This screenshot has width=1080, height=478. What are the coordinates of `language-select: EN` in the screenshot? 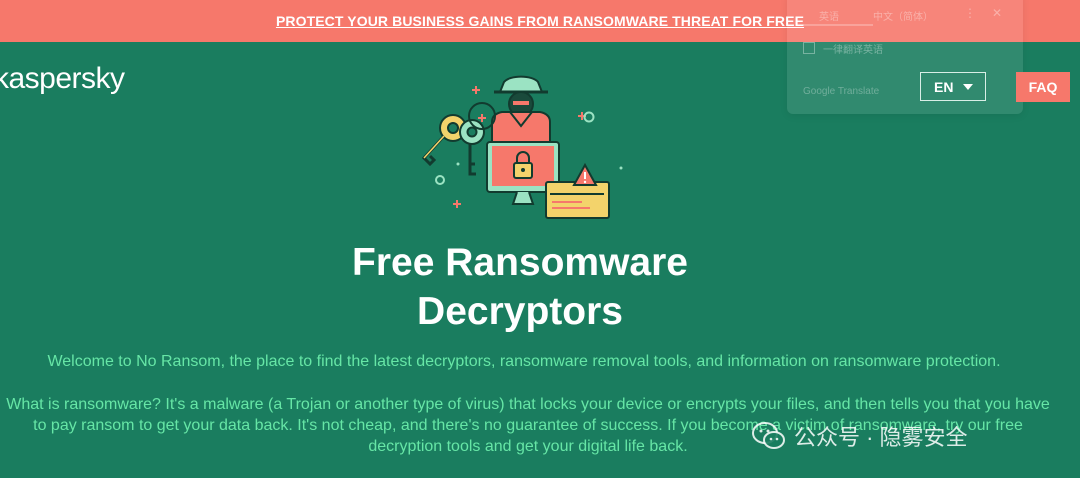 It's located at (953, 86).